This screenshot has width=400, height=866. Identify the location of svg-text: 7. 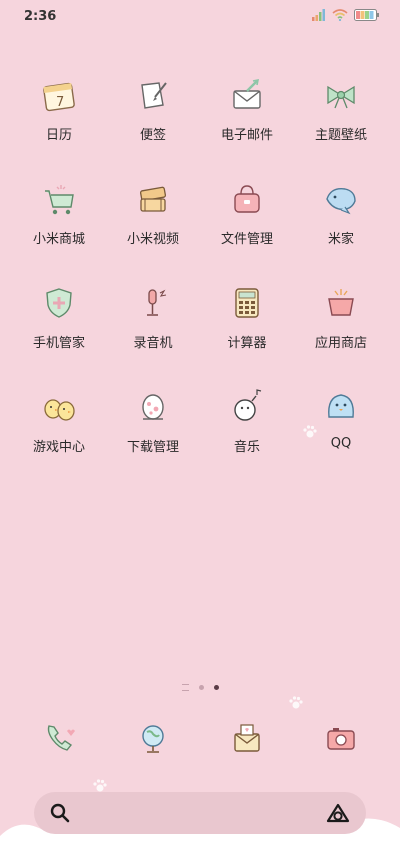
(60, 102).